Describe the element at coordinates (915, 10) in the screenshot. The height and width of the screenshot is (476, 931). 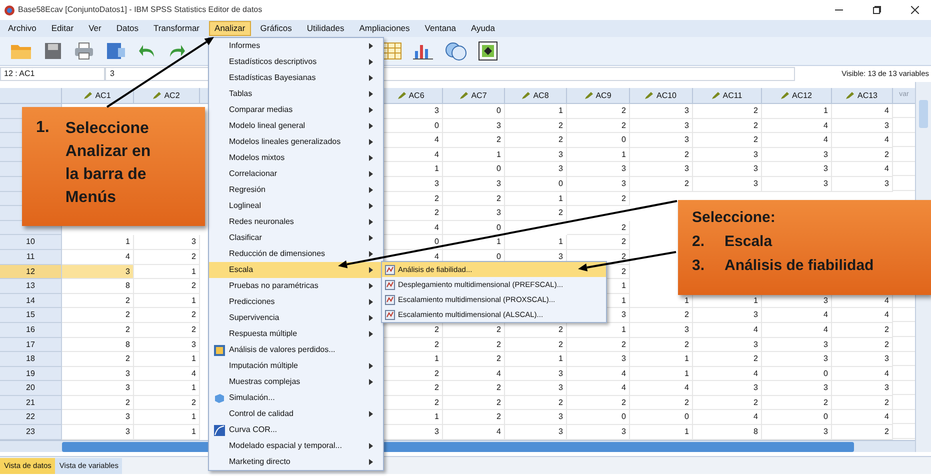
I see `close-icon` at that location.